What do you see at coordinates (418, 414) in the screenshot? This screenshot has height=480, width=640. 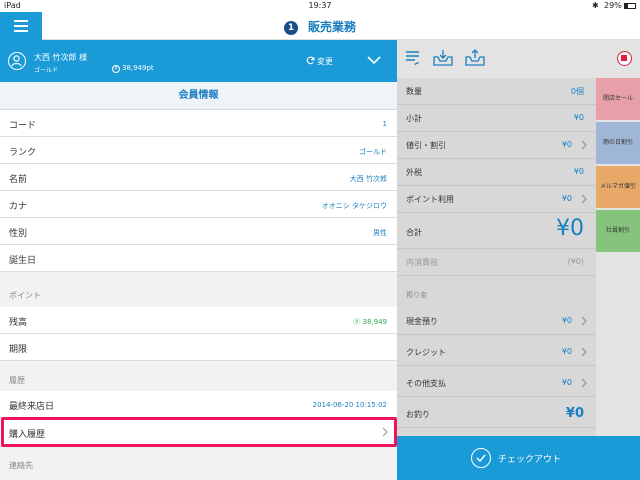 I see `change-label: お釣り` at bounding box center [418, 414].